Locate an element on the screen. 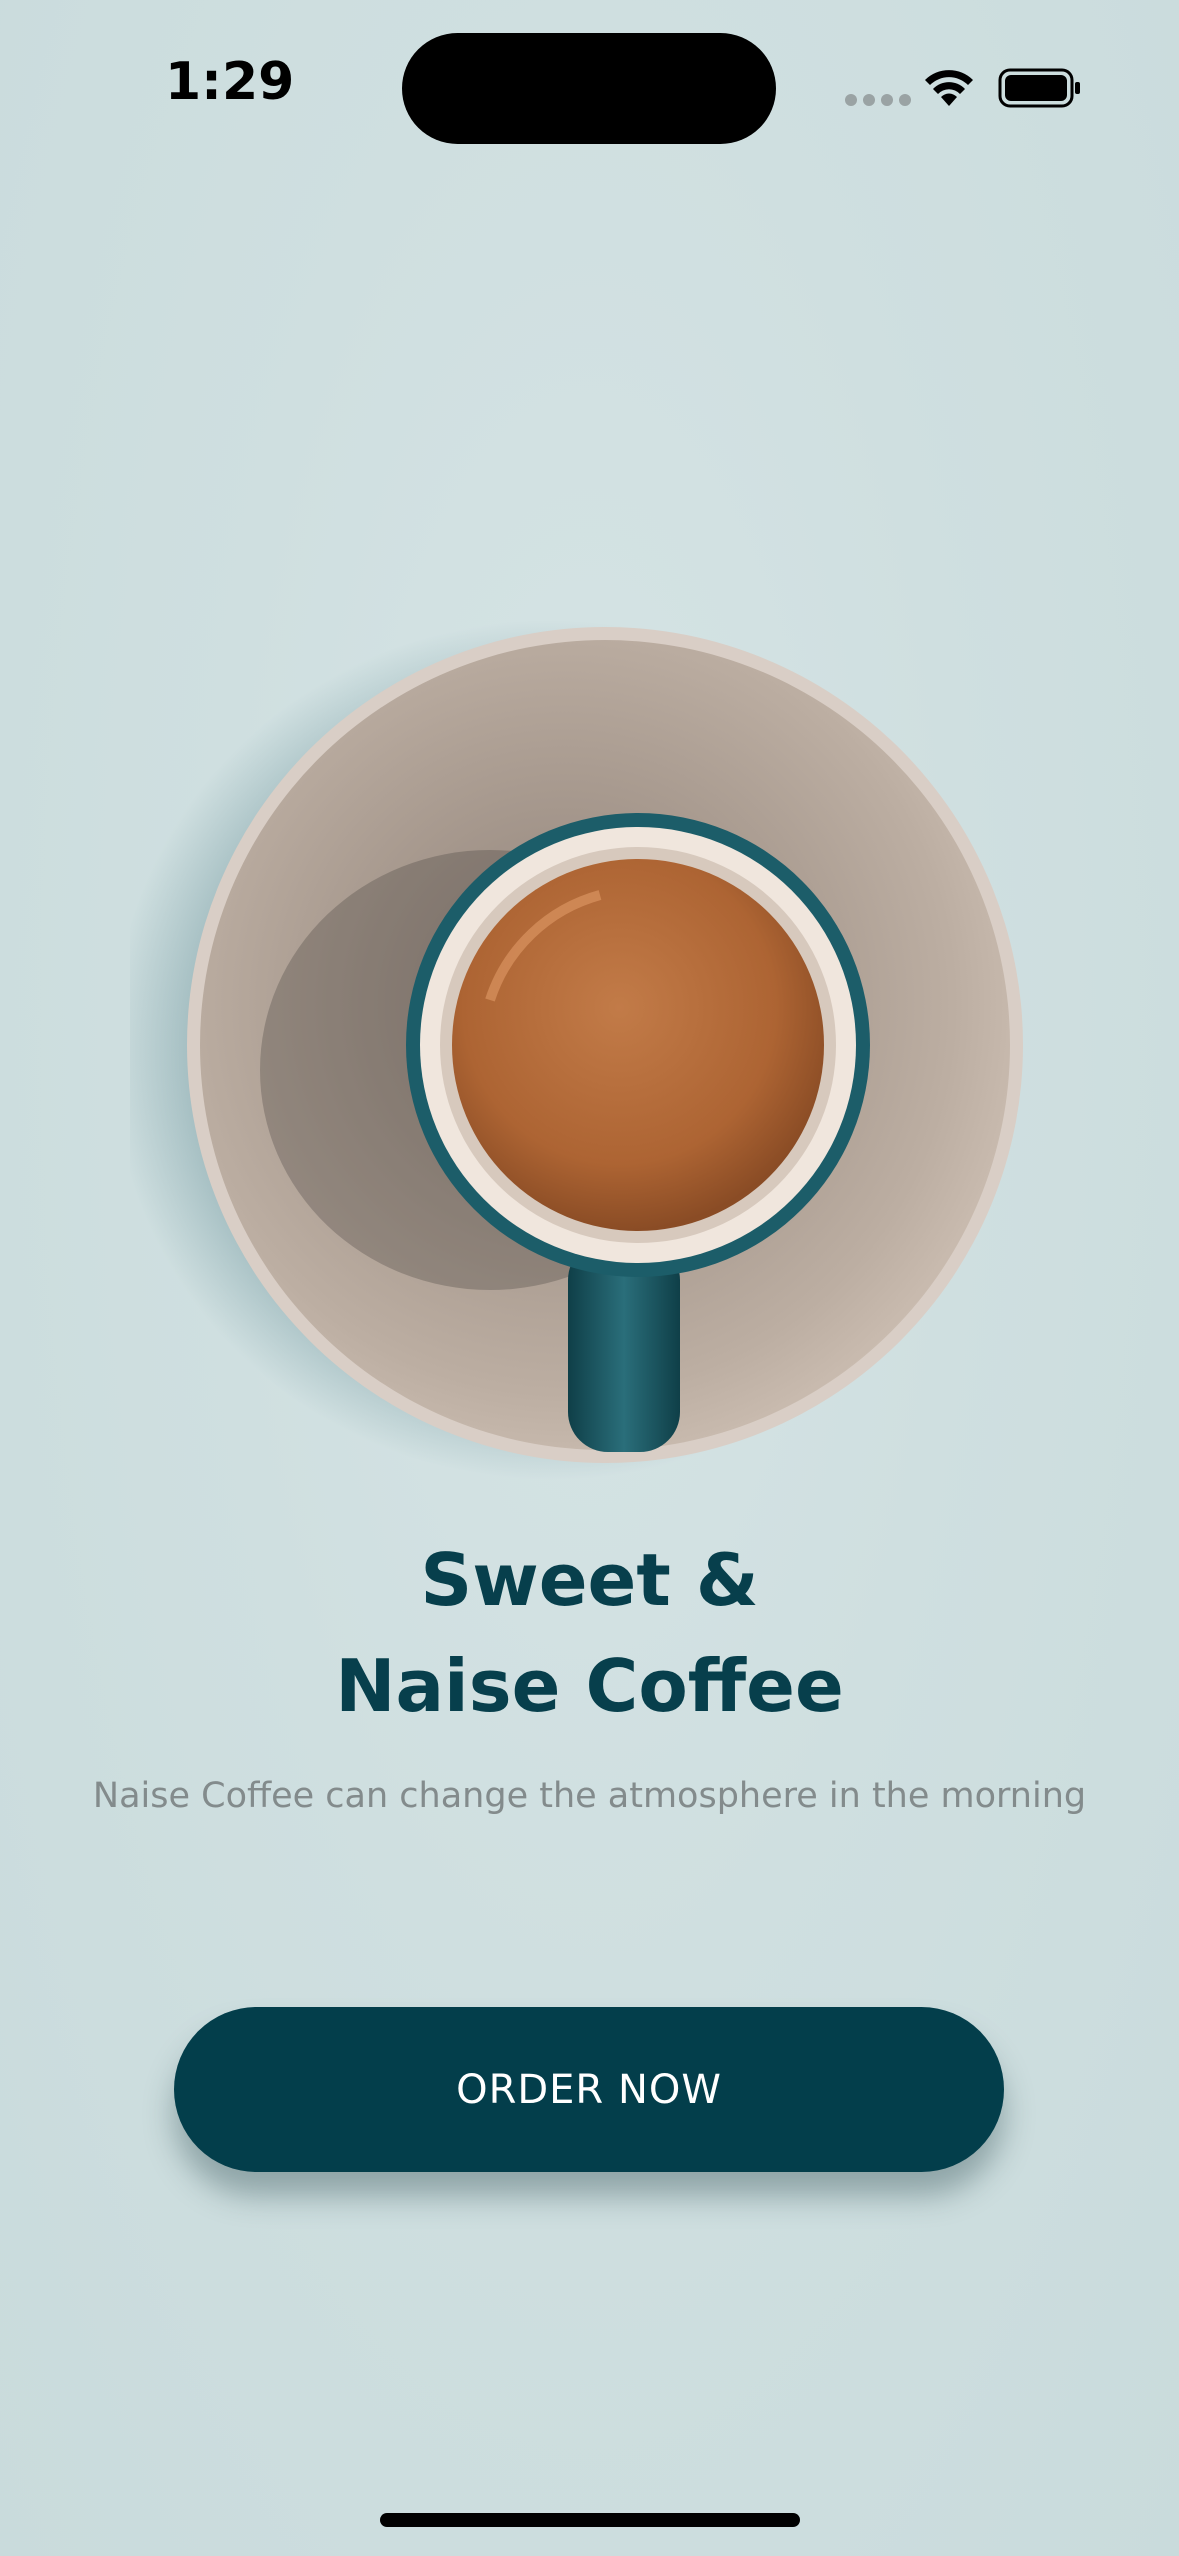 This screenshot has height=2556, width=1179. dynamic-island is located at coordinates (589, 88).